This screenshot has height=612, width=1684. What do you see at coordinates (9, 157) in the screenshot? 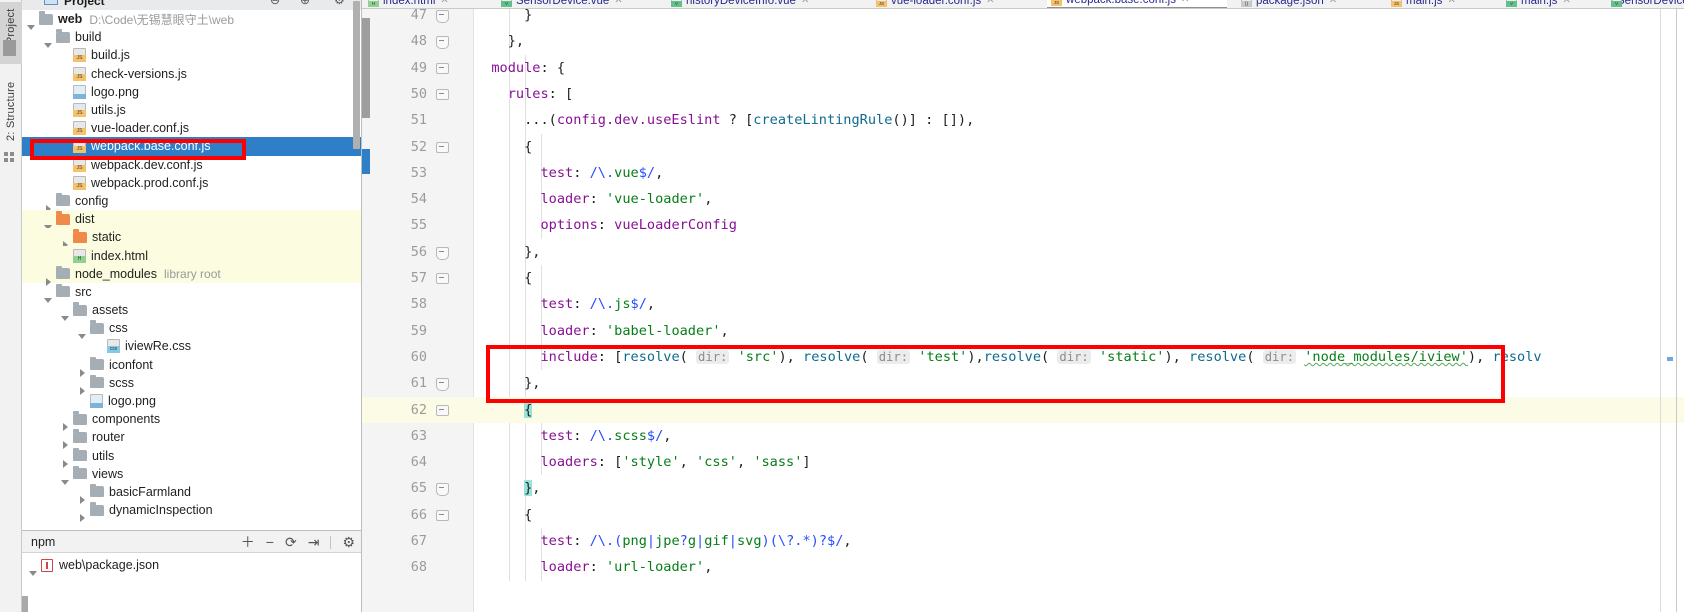
I see `tool-strip-grid-icon` at bounding box center [9, 157].